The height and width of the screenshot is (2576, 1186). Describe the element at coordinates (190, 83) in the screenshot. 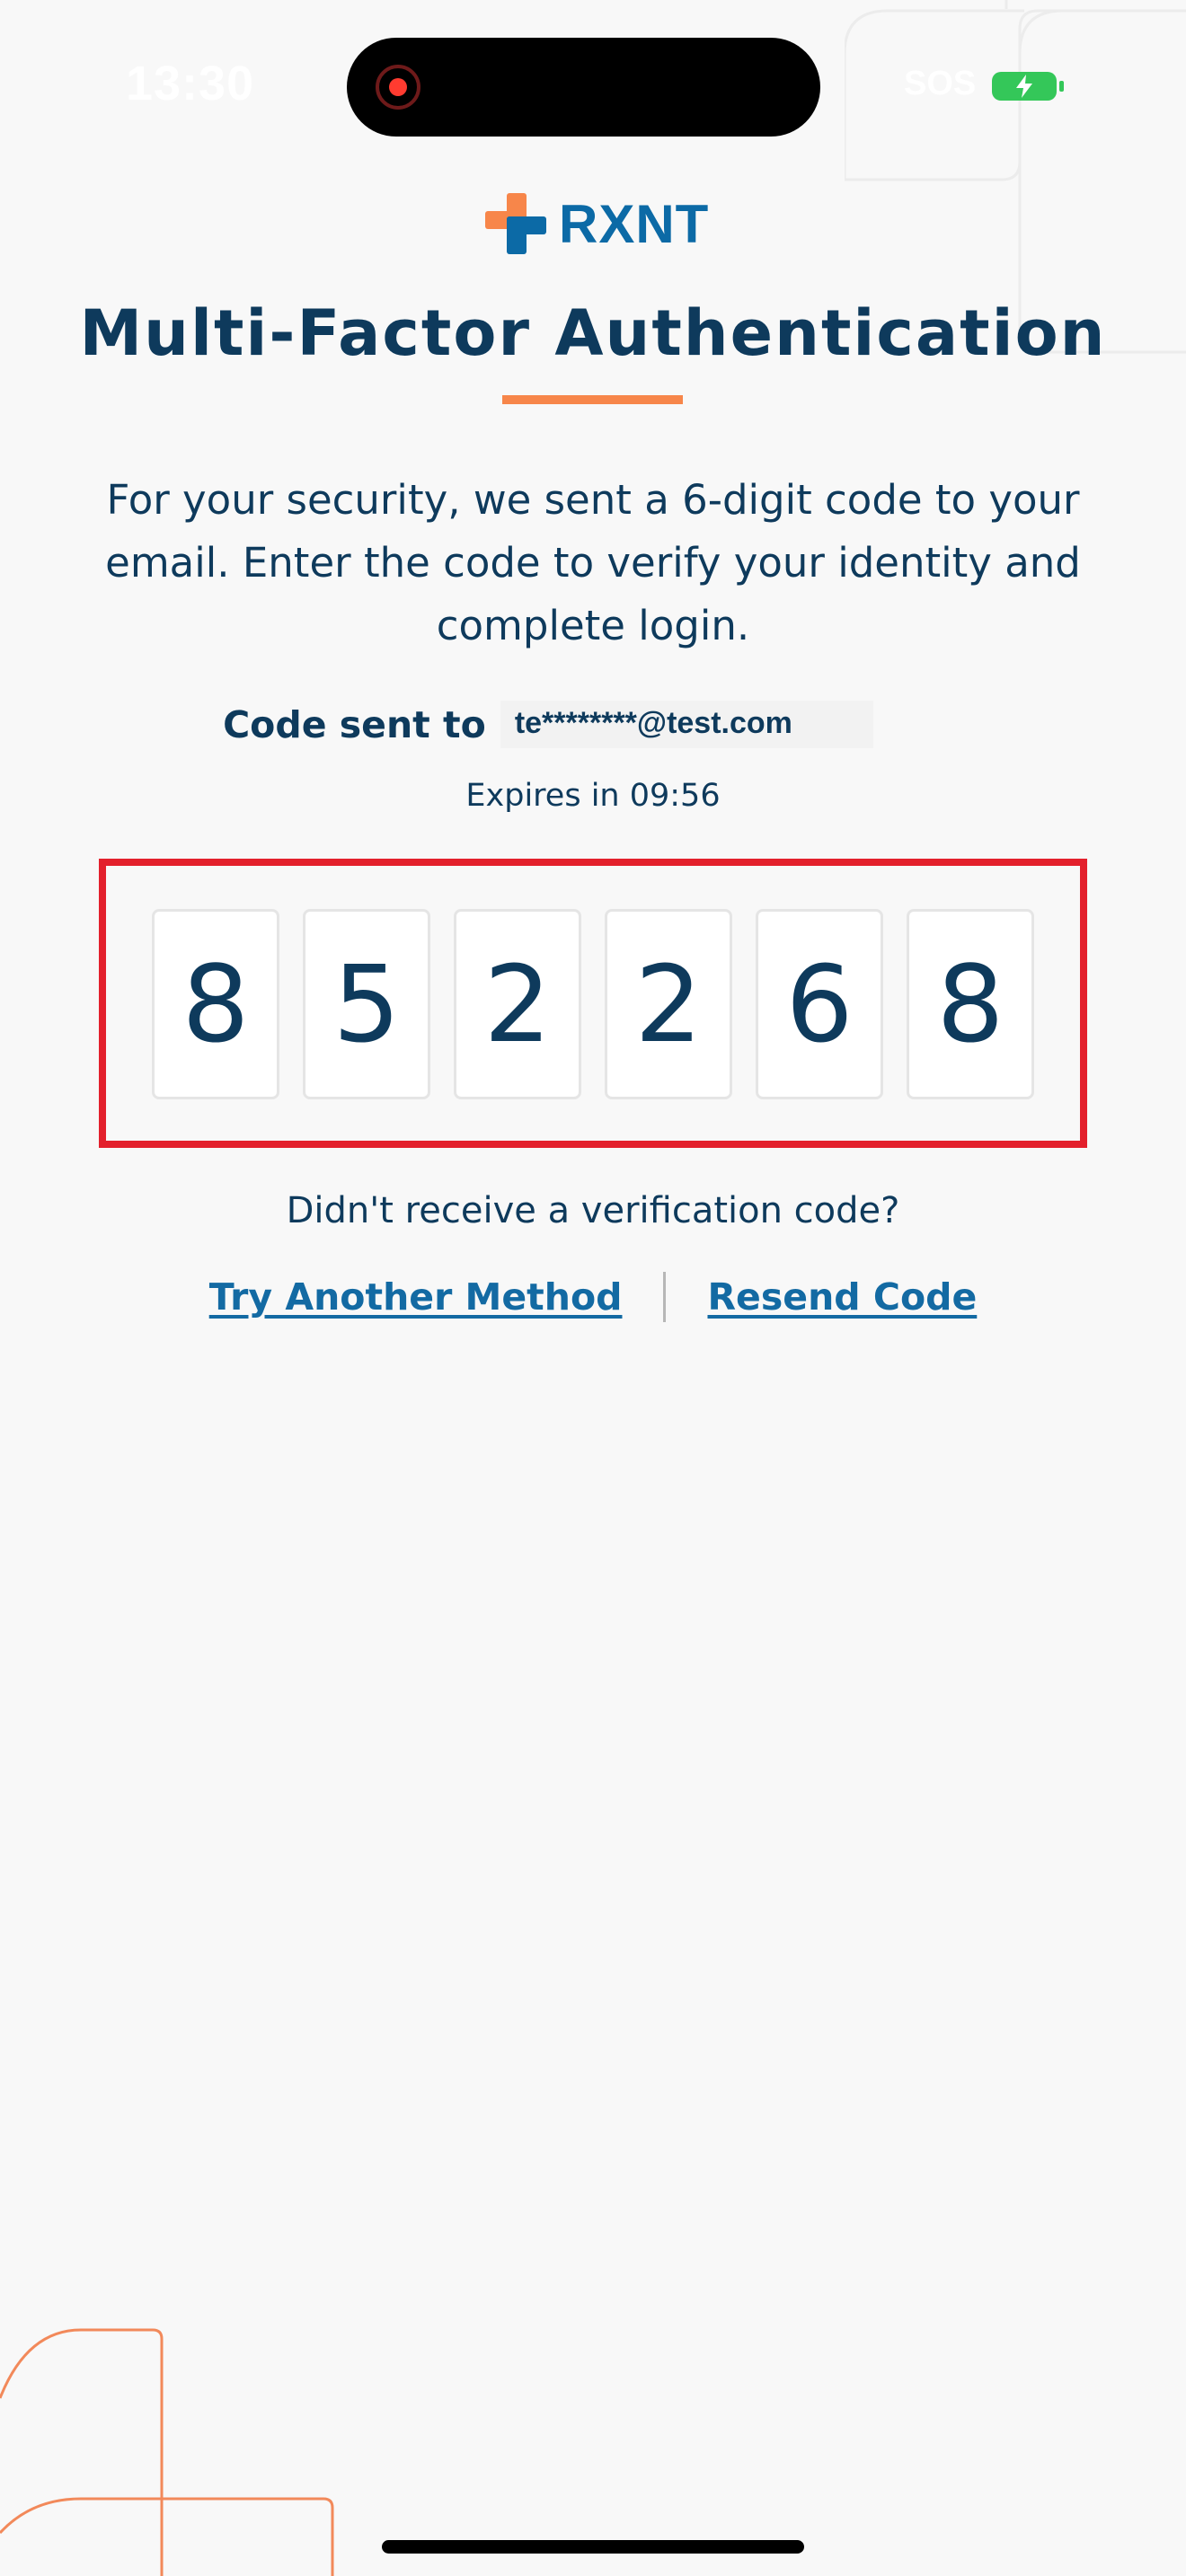

I see `status-bar-time: 13:30` at that location.